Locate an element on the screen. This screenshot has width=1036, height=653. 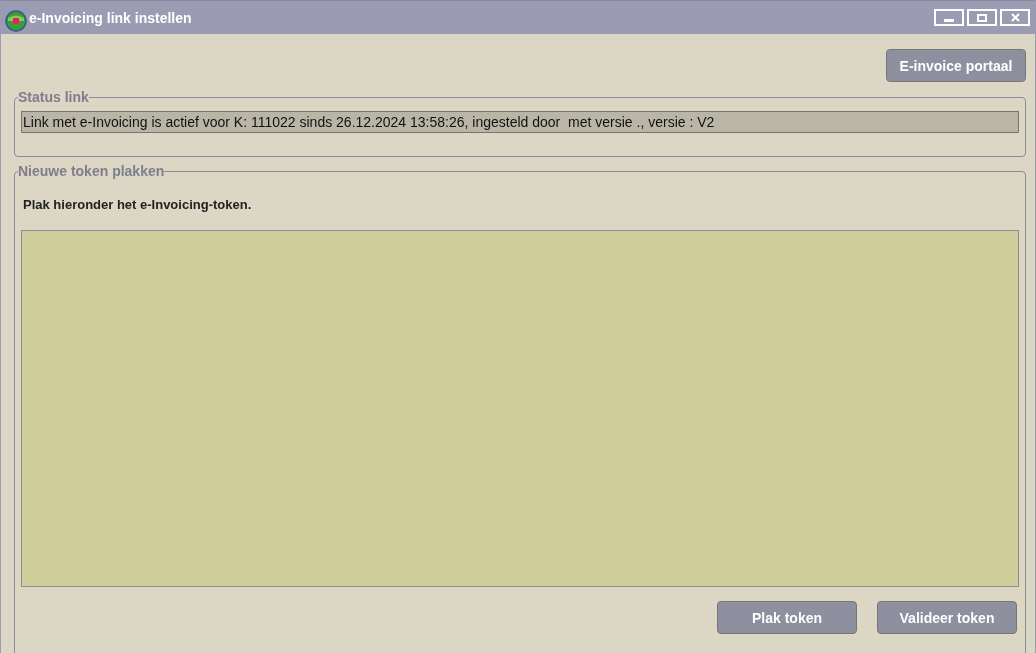
close-button is located at coordinates (1015, 17).